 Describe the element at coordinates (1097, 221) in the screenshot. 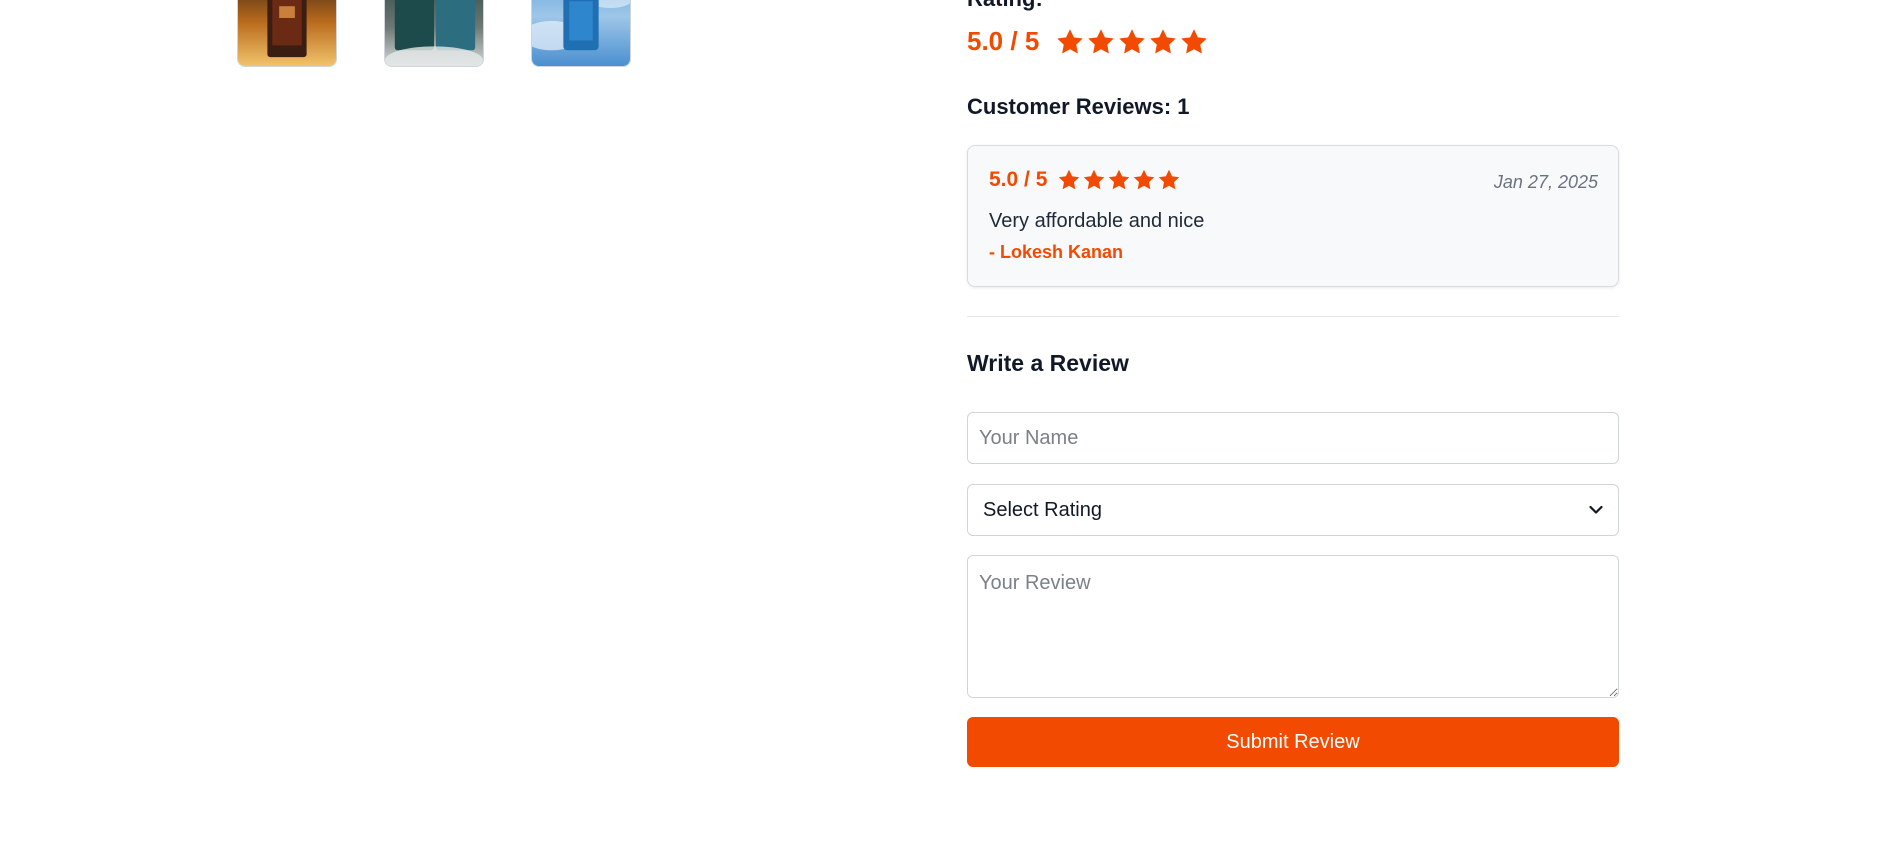

I see `review-text: Very affordable and nice` at that location.